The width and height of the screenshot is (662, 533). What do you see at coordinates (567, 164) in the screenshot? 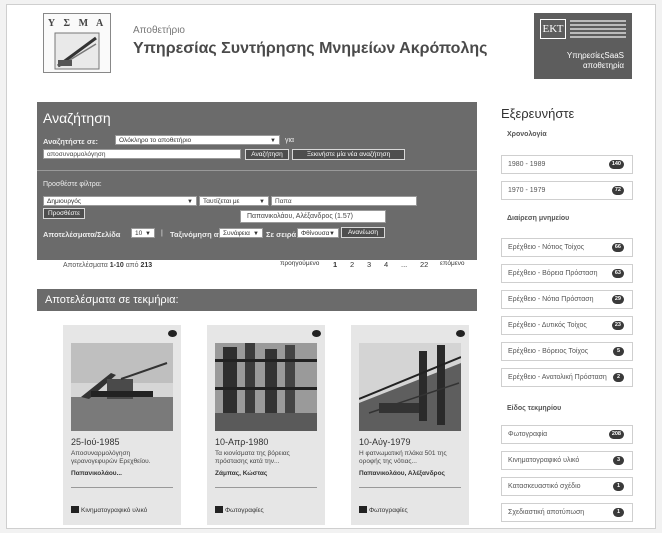
I see `facet-item: 1980 - 1989 140` at bounding box center [567, 164].